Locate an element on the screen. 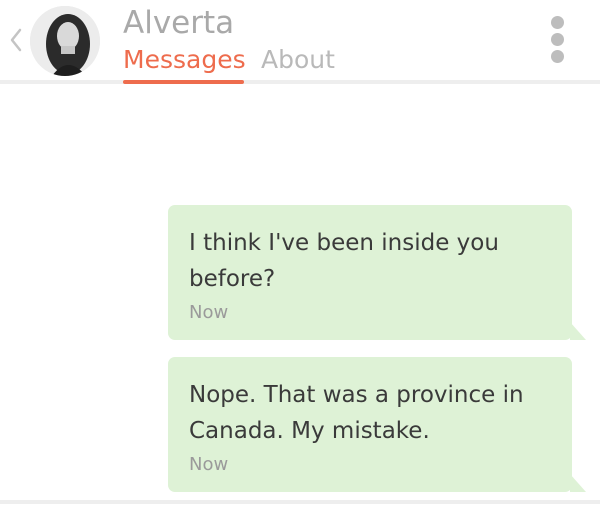 The height and width of the screenshot is (507, 600). active-tab-indicator is located at coordinates (183, 82).